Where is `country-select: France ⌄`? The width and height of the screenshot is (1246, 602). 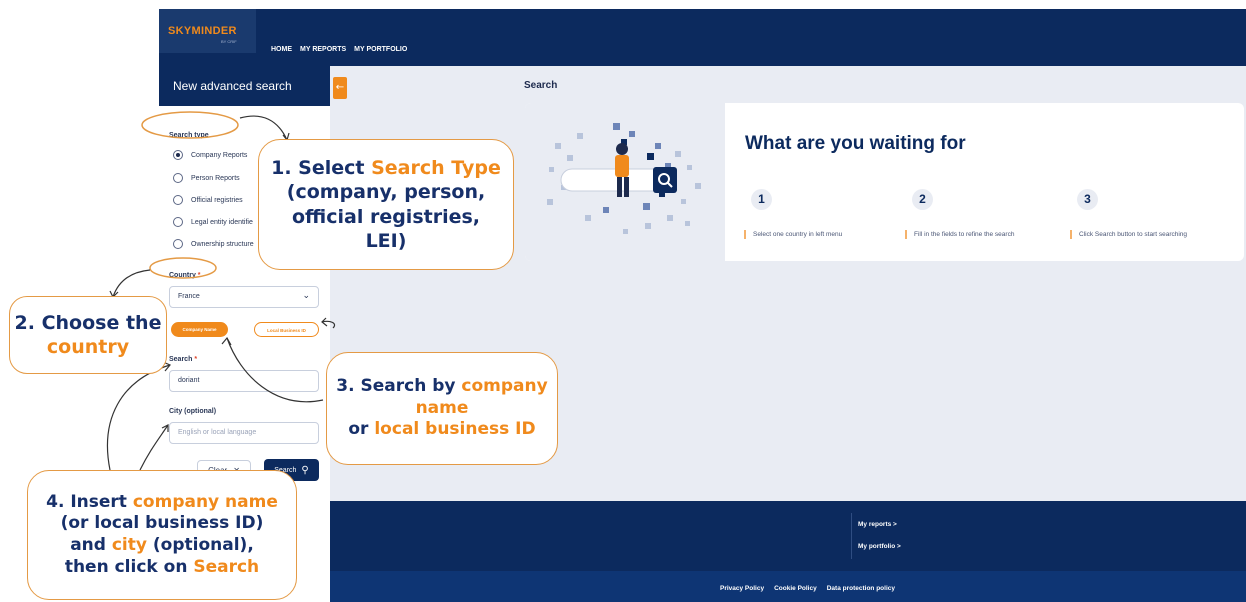 country-select: France ⌄ is located at coordinates (244, 297).